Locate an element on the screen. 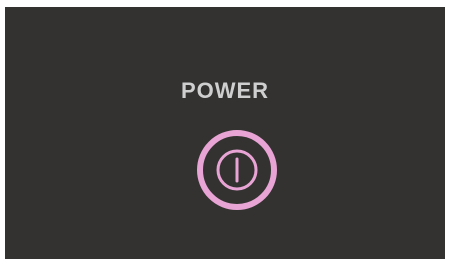  power-button is located at coordinates (237, 170).